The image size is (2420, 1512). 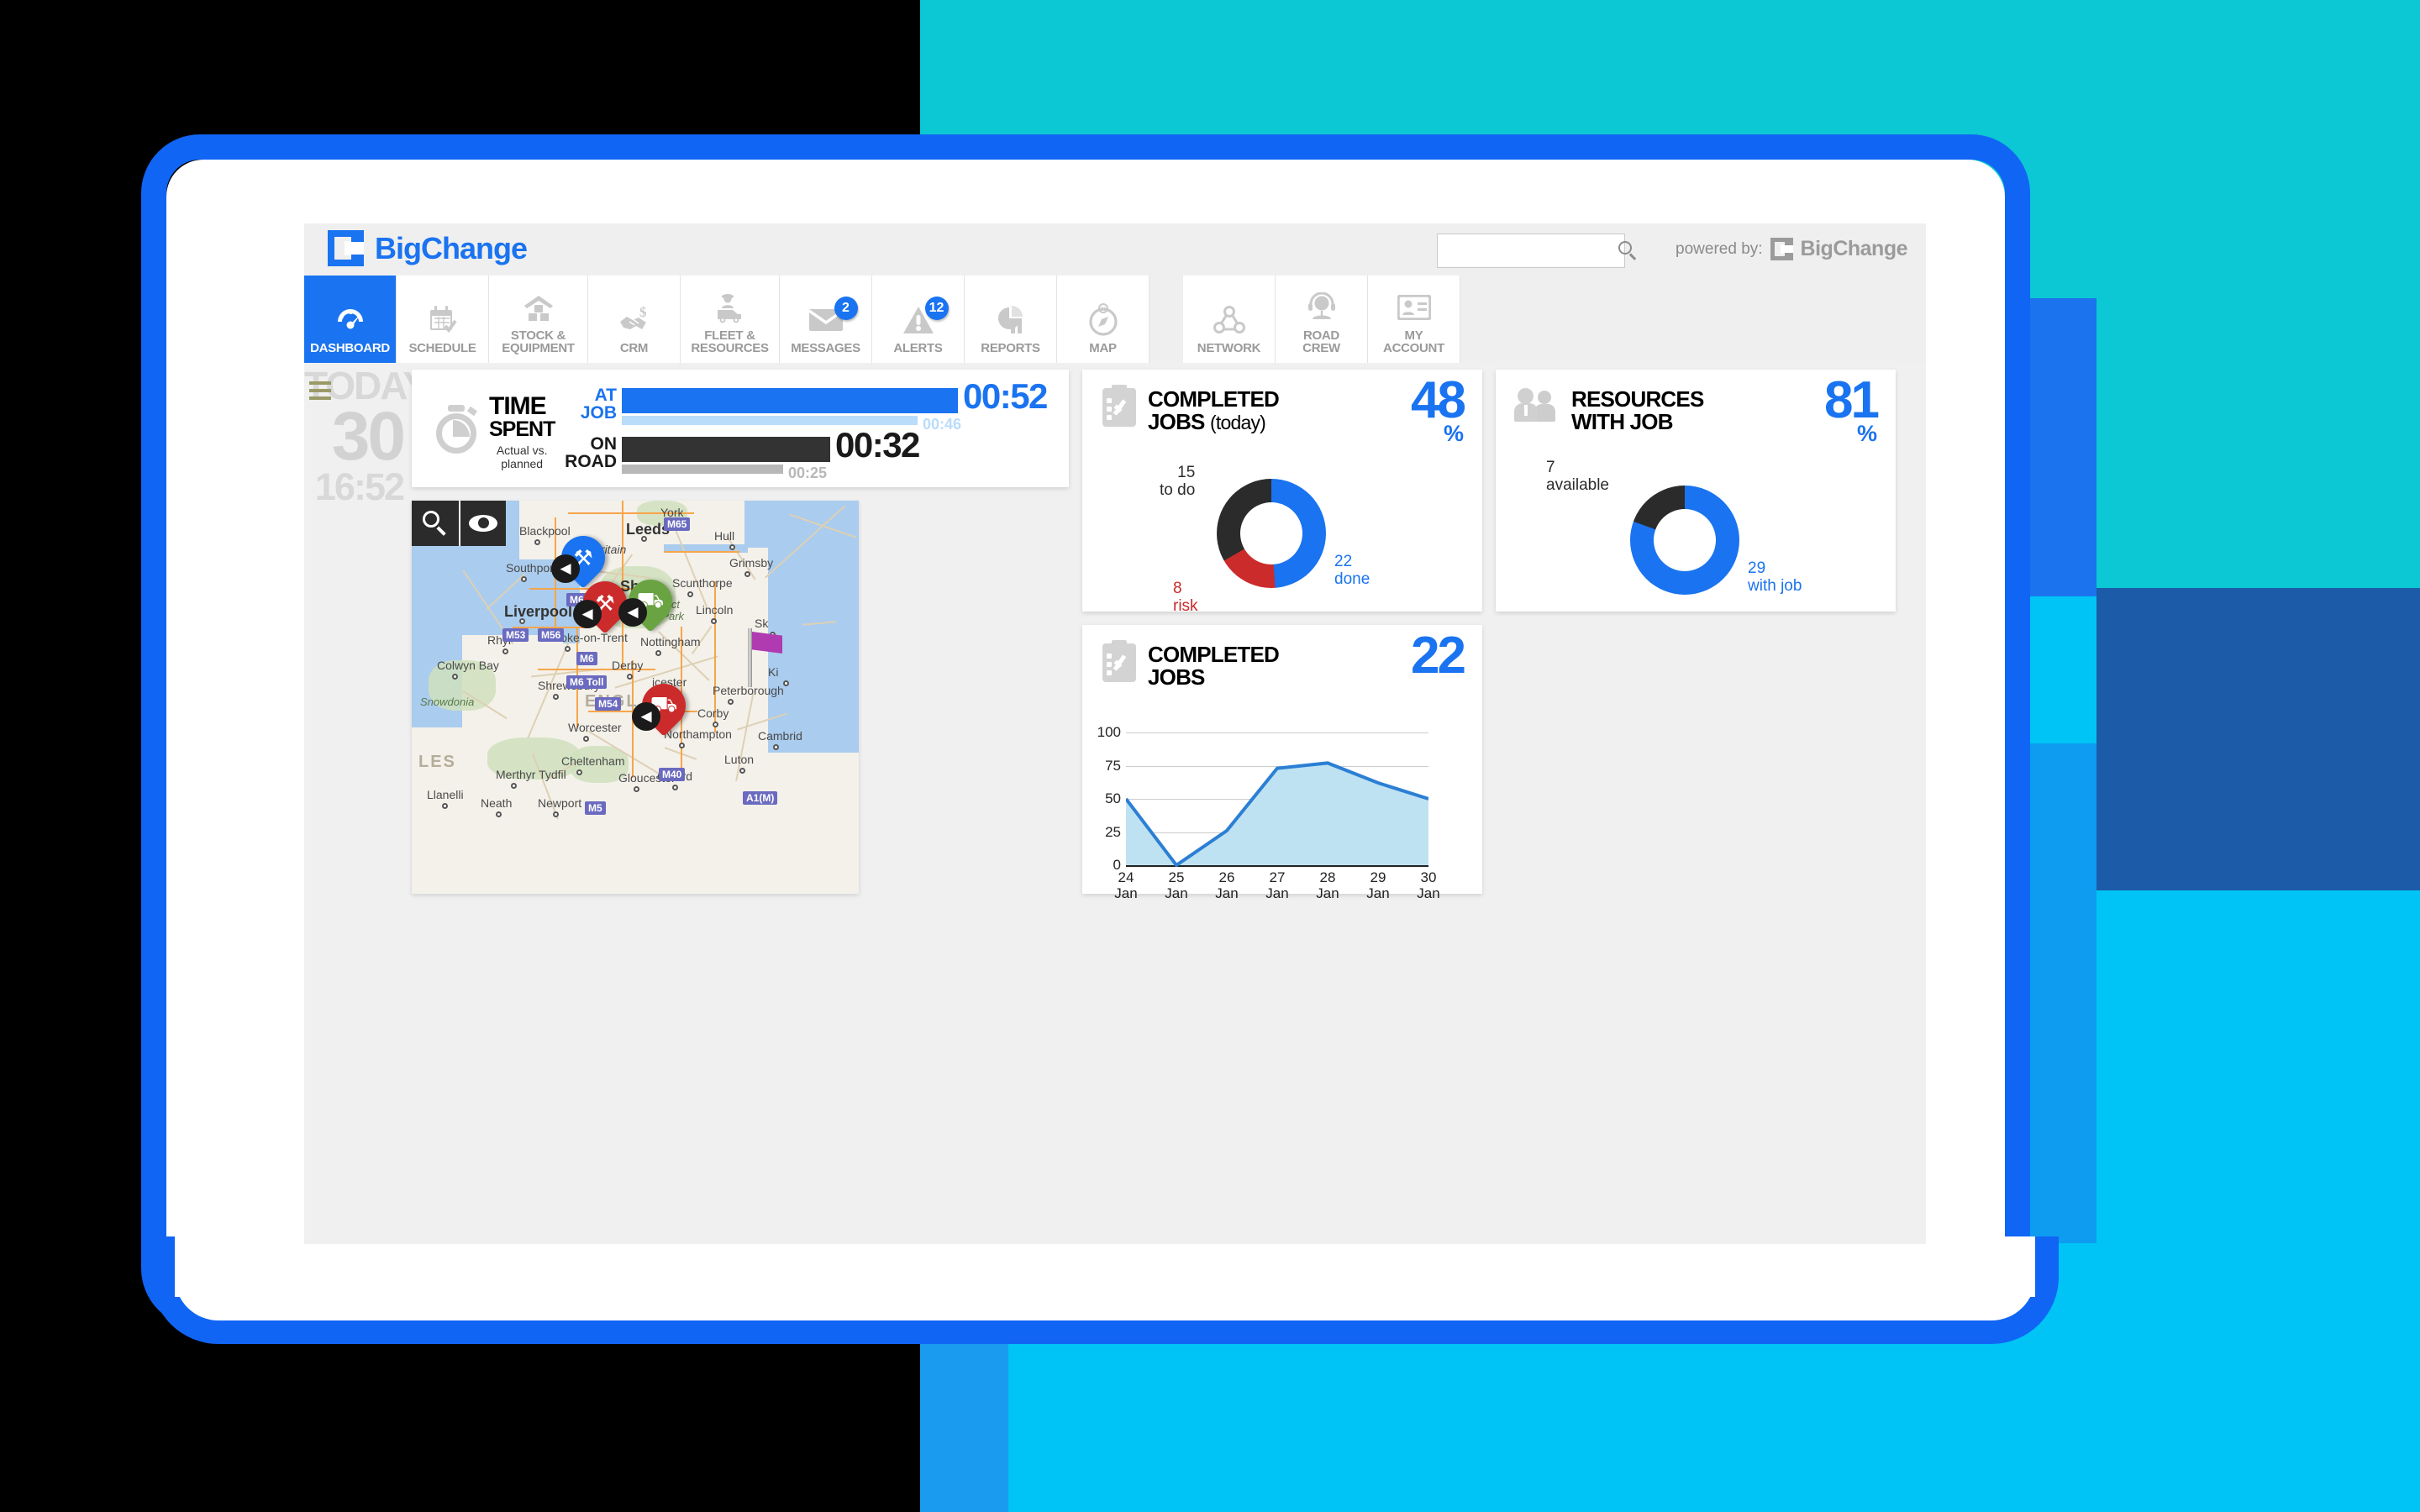 What do you see at coordinates (359, 487) in the screenshot?
I see `today-time: 16:52` at bounding box center [359, 487].